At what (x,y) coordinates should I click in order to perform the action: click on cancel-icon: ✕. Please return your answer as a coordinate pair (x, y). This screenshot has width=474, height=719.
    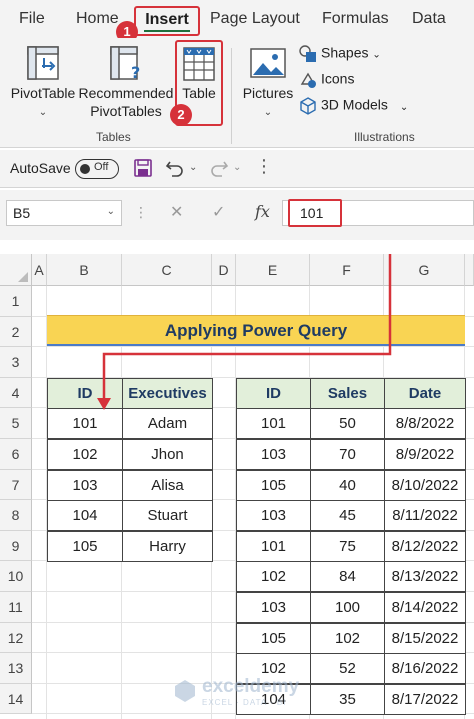
    Looking at the image, I should click on (176, 212).